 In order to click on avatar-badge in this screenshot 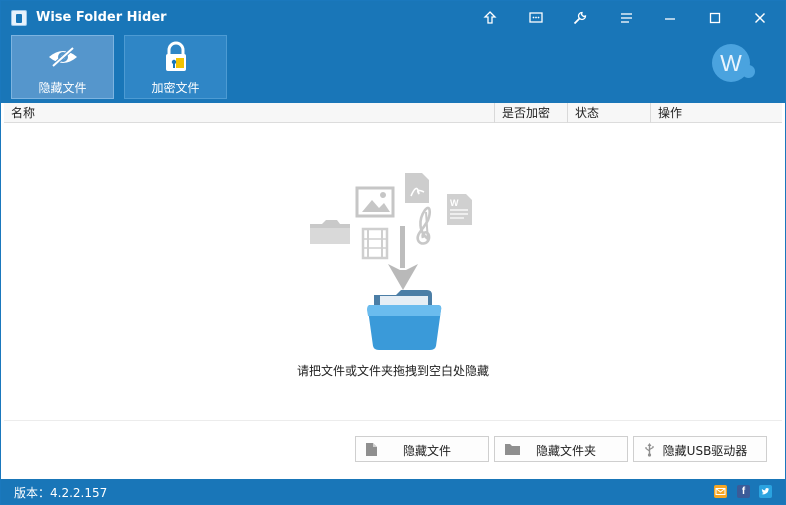, I will do `click(748, 71)`.